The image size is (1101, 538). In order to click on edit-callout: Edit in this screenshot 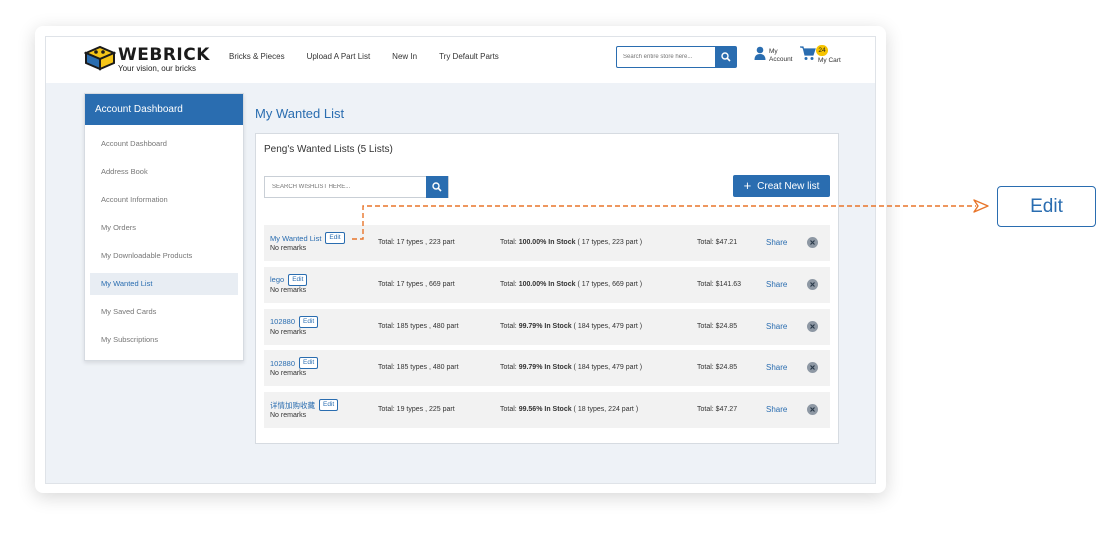, I will do `click(1046, 206)`.